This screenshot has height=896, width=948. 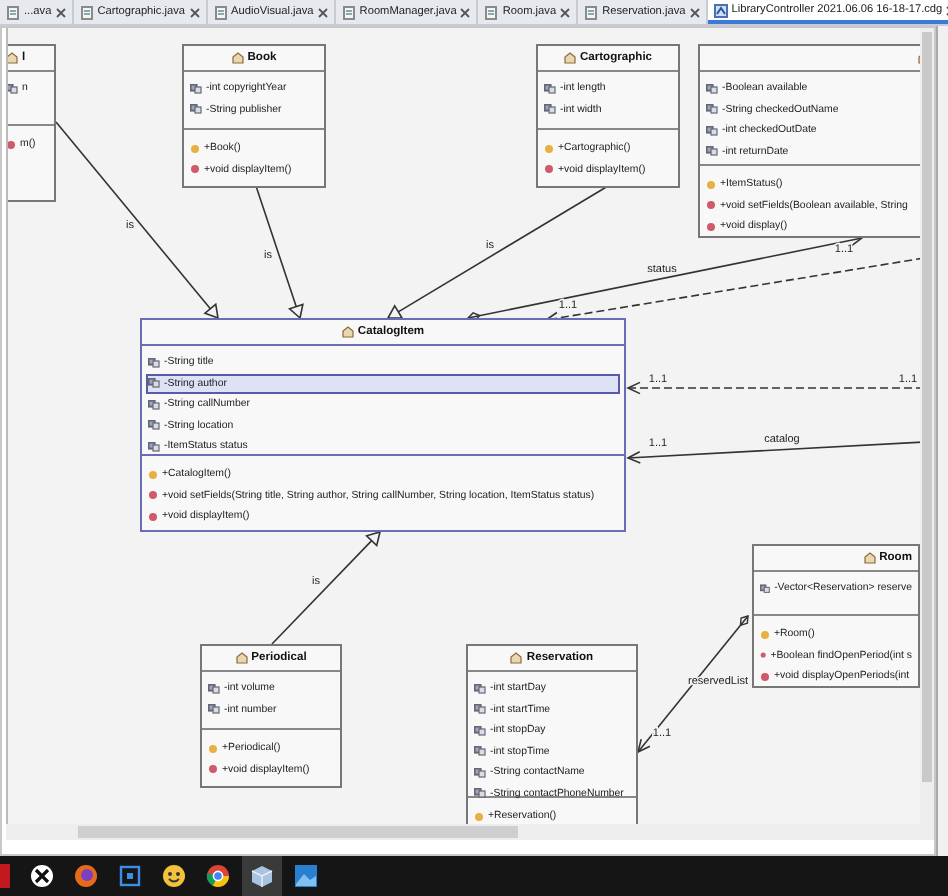 What do you see at coordinates (218, 876) in the screenshot?
I see `browser-logo-icon` at bounding box center [218, 876].